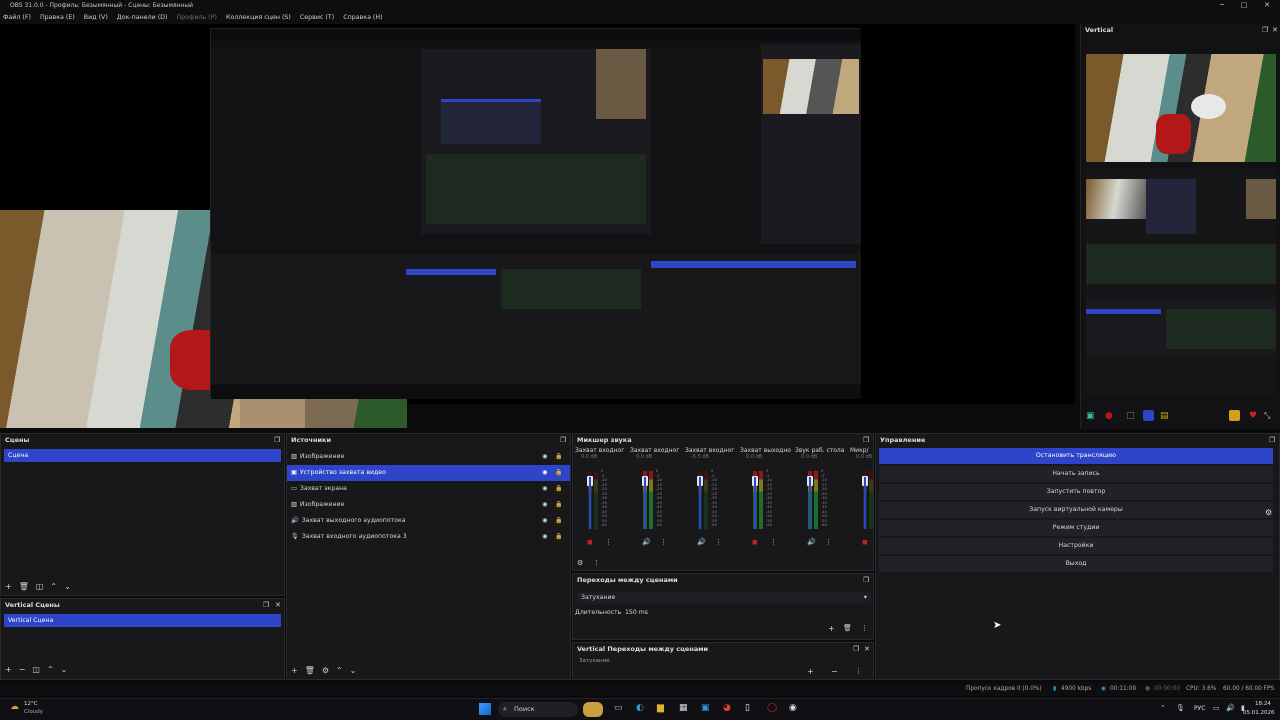 The image size is (1280, 720). Describe the element at coordinates (1076, 510) in the screenshot. I see `control-button: Запуск виртуальной камеры` at that location.